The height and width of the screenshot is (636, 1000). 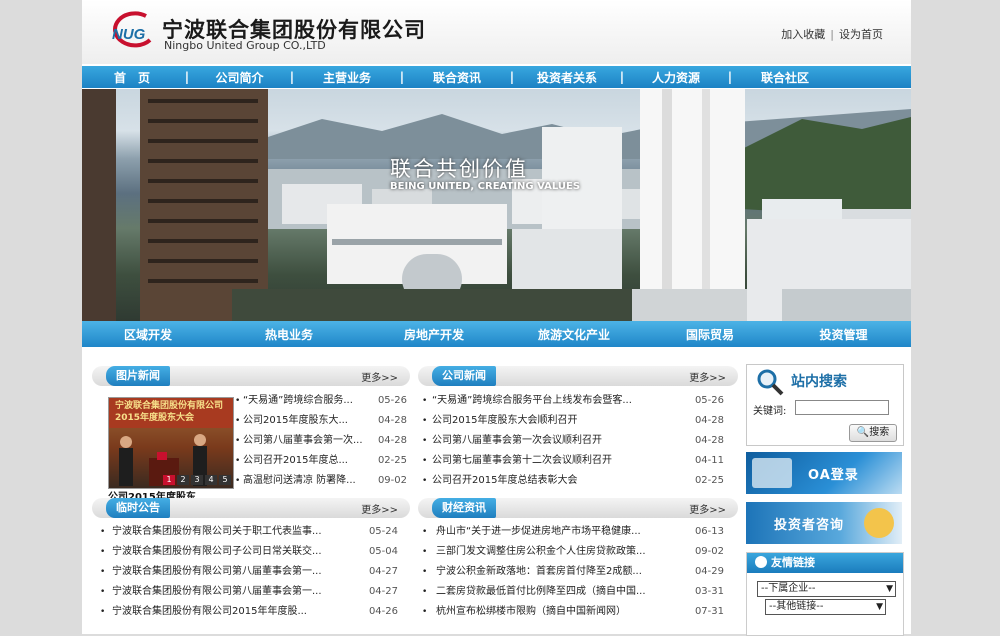 What do you see at coordinates (573, 532) in the screenshot?
I see `list-item: • 舟山市“关于进一步促进房地产市场平稳健康... 06-13` at bounding box center [573, 532].